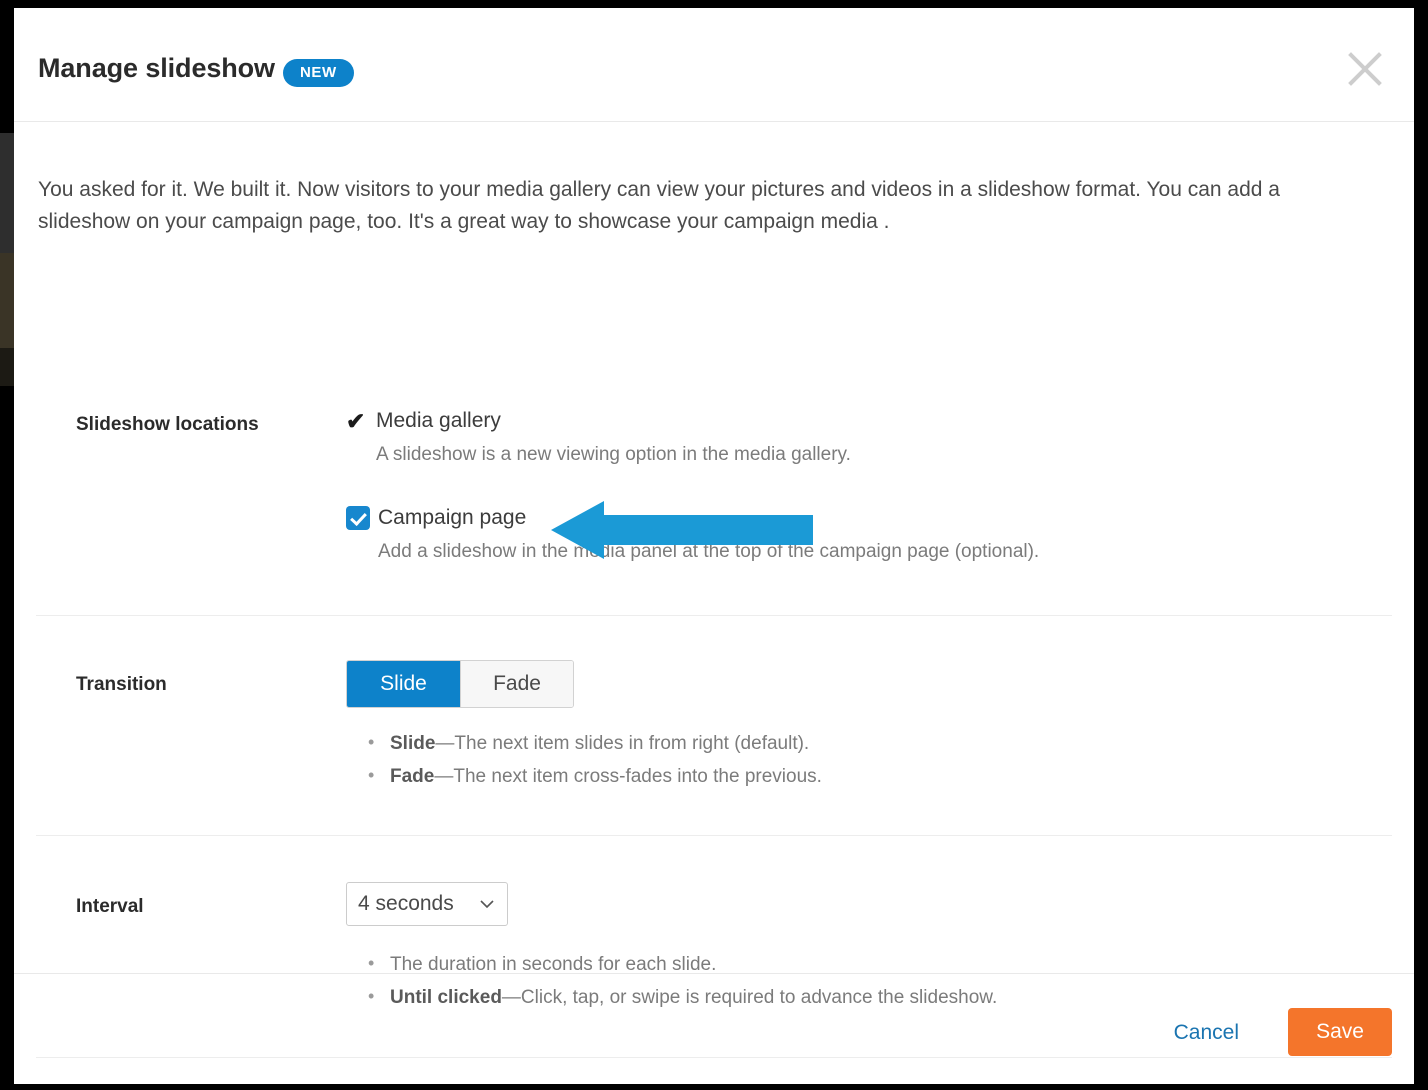 The image size is (1428, 1090). Describe the element at coordinates (553, 964) in the screenshot. I see `note-desc: The duration in seconds for each slide.` at that location.